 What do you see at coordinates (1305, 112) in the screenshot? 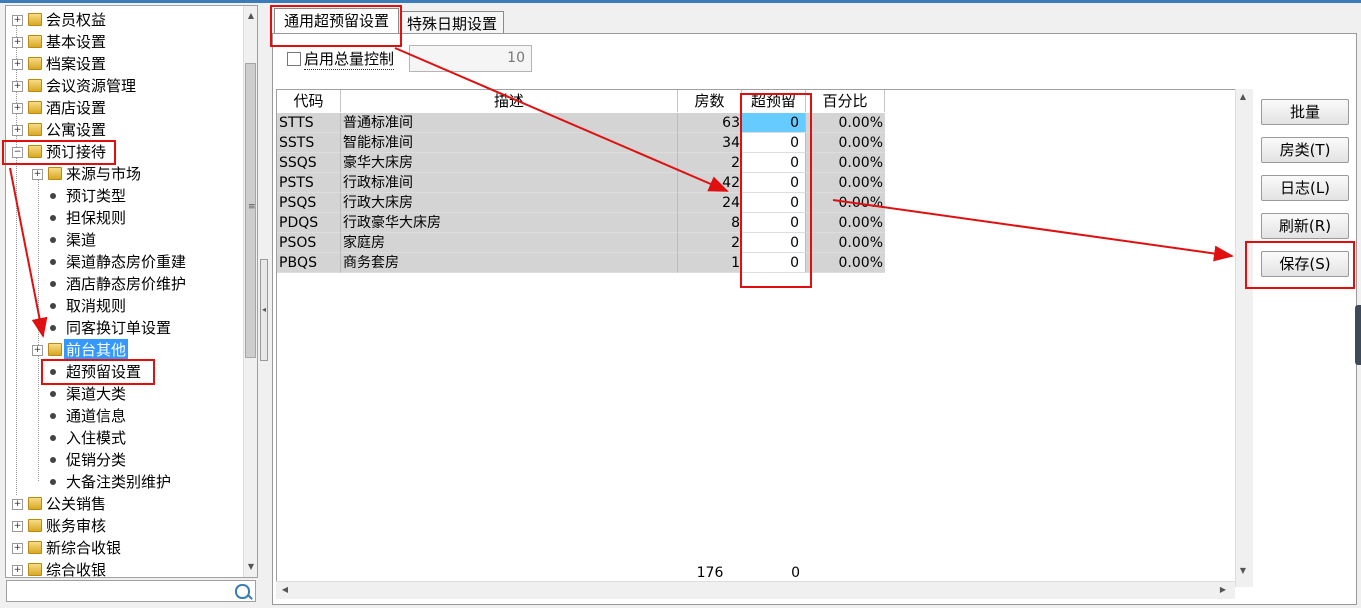
I see `batch-button: 批量` at bounding box center [1305, 112].